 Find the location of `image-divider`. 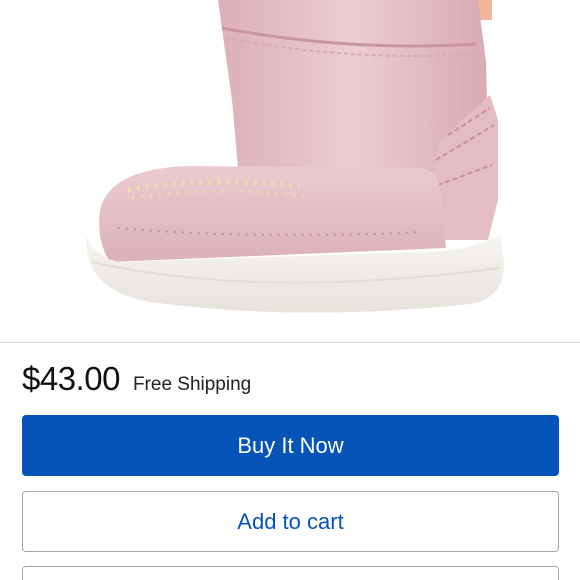

image-divider is located at coordinates (290, 342).